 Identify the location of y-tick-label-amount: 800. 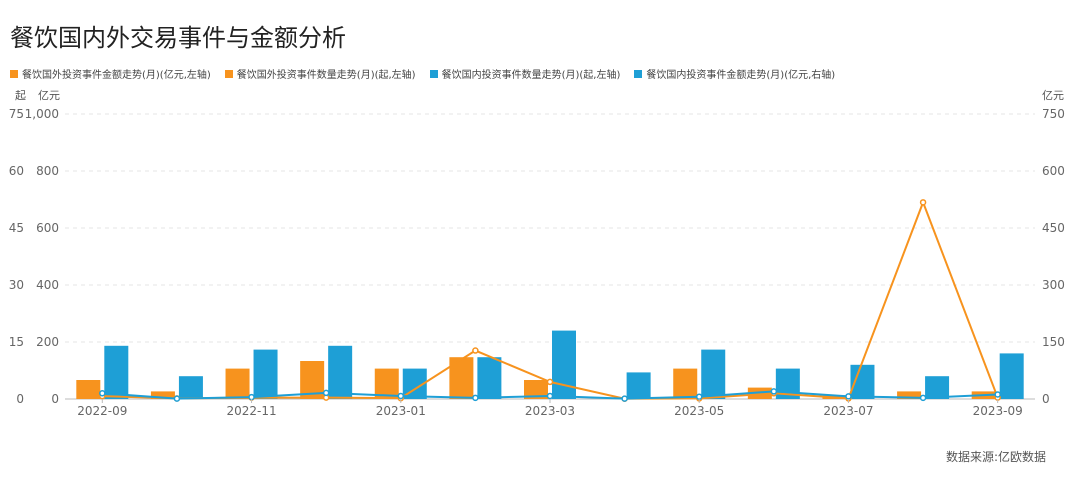
(47, 171).